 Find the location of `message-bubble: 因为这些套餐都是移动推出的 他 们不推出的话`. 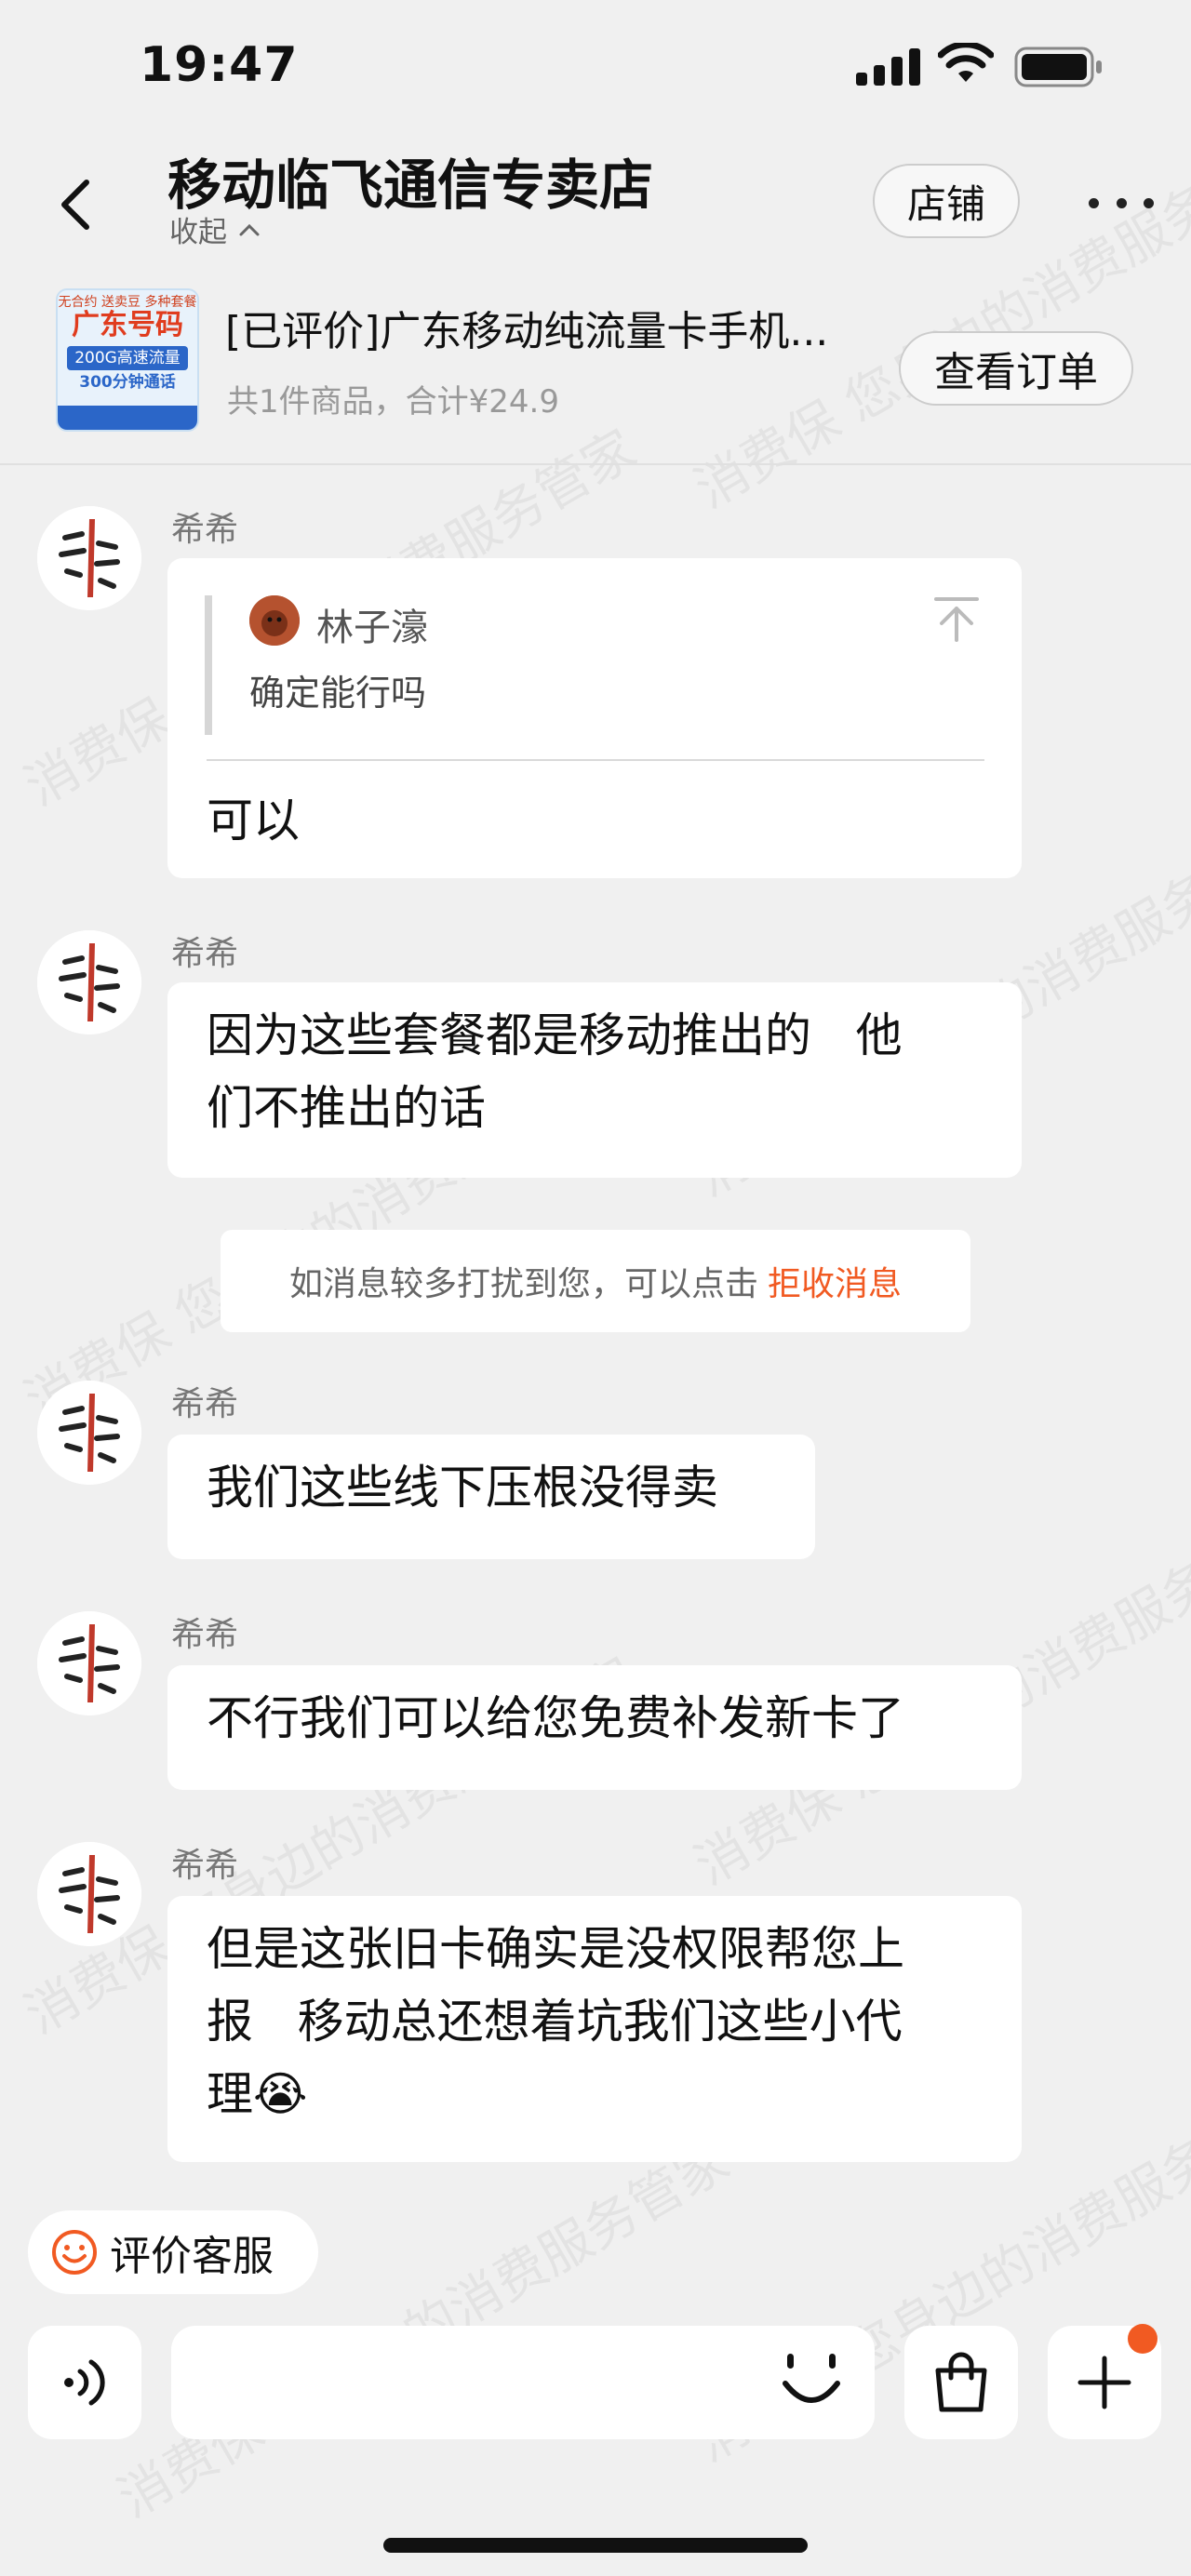

message-bubble: 因为这些套餐都是移动推出的 他 们不推出的话 is located at coordinates (594, 1080).